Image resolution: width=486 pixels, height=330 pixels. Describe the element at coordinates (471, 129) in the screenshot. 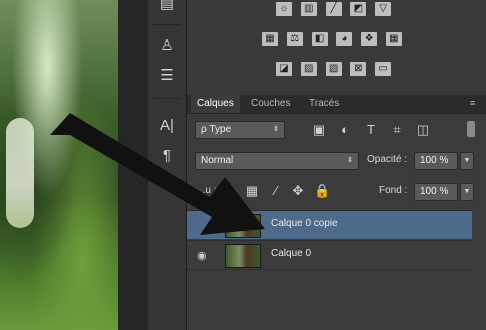

I see `filter-toggle` at that location.